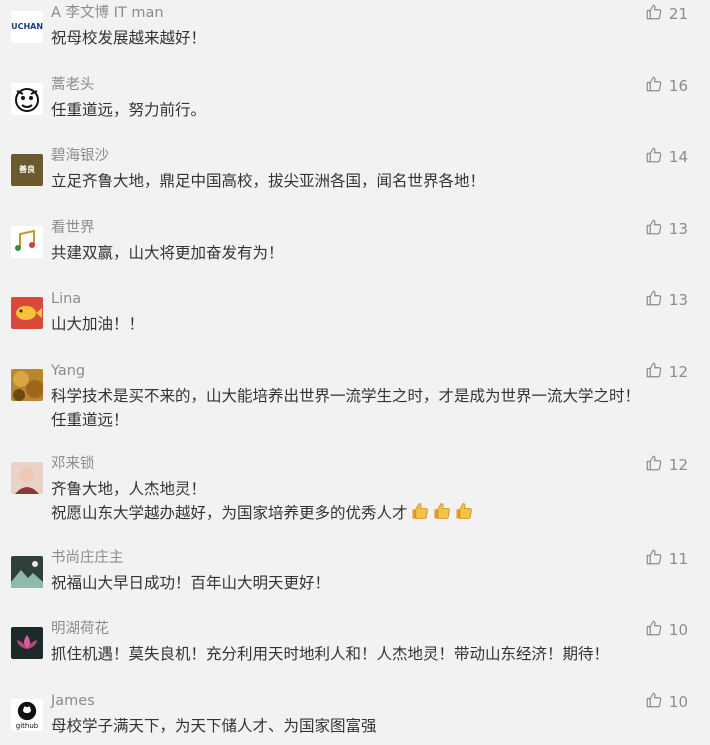  Describe the element at coordinates (129, 110) in the screenshot. I see `comment-text-line: 任重道远，努力前行。` at that location.